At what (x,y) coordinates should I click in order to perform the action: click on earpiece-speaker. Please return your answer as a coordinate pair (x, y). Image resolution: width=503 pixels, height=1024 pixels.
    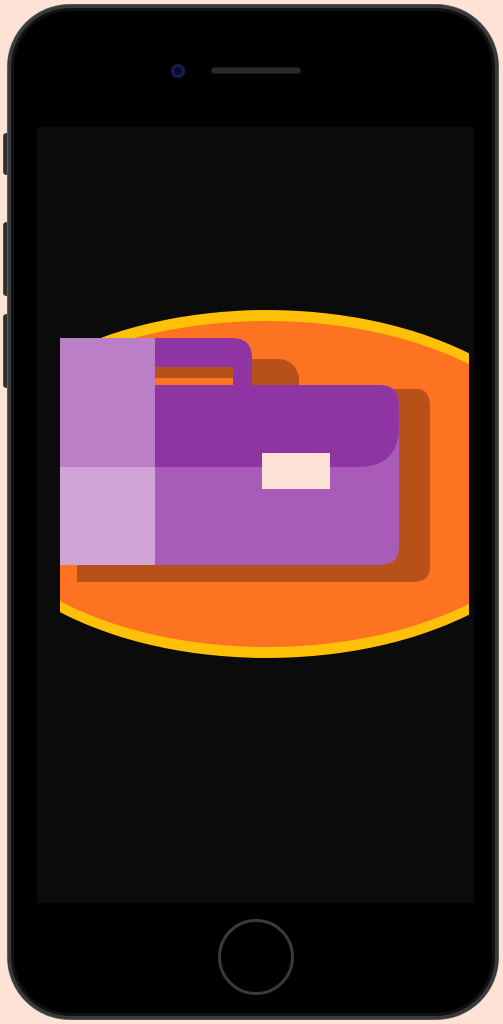
    Looking at the image, I should click on (256, 70).